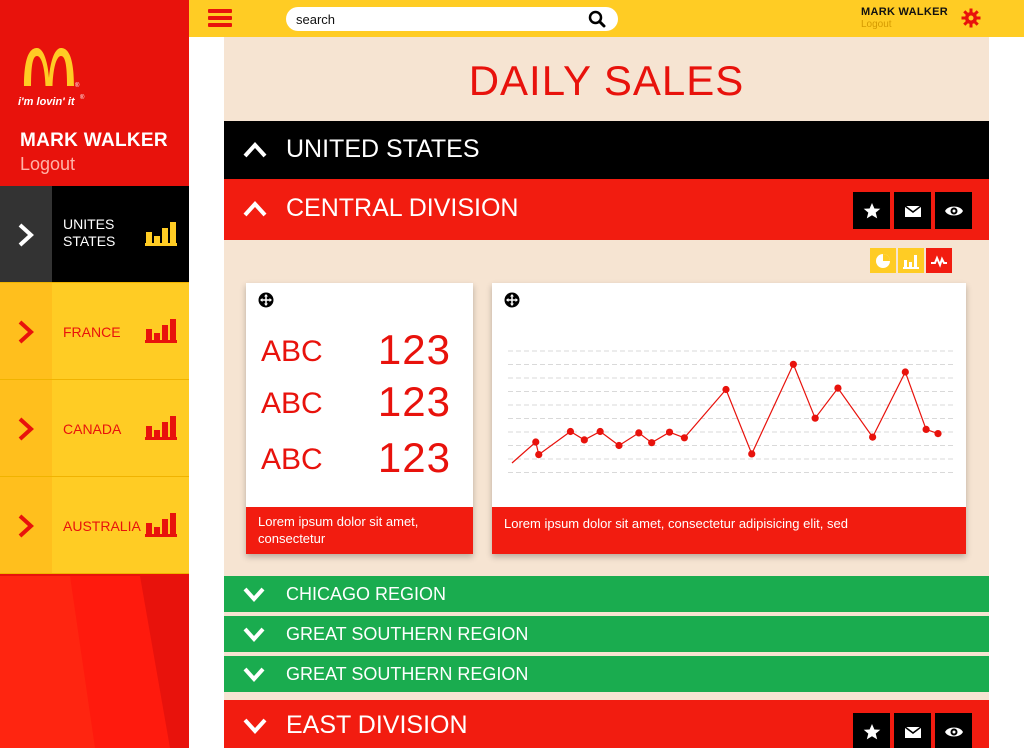  What do you see at coordinates (94, 428) in the screenshot?
I see `nav-item-canada: CANADA` at bounding box center [94, 428].